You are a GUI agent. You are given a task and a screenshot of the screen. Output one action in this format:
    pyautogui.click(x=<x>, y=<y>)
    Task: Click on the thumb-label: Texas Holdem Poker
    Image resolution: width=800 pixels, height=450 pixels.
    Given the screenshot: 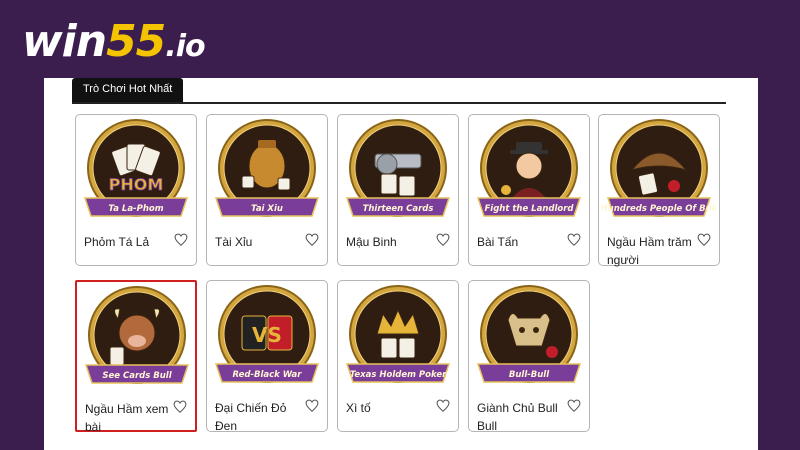 What is the action you would take?
    pyautogui.click(x=398, y=375)
    